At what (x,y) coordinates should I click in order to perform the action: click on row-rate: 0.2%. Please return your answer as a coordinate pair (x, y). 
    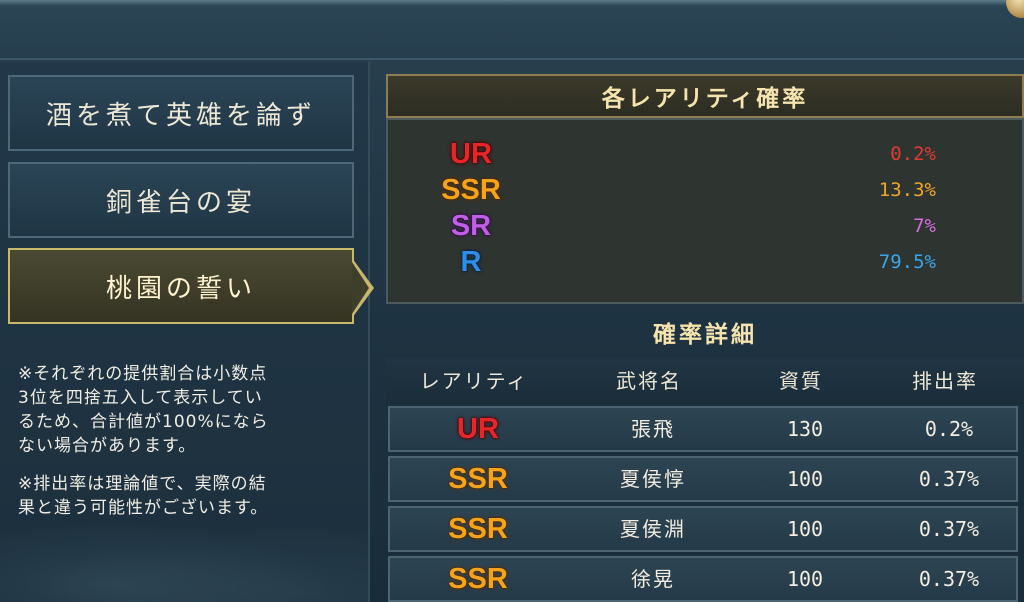
    Looking at the image, I should click on (949, 429).